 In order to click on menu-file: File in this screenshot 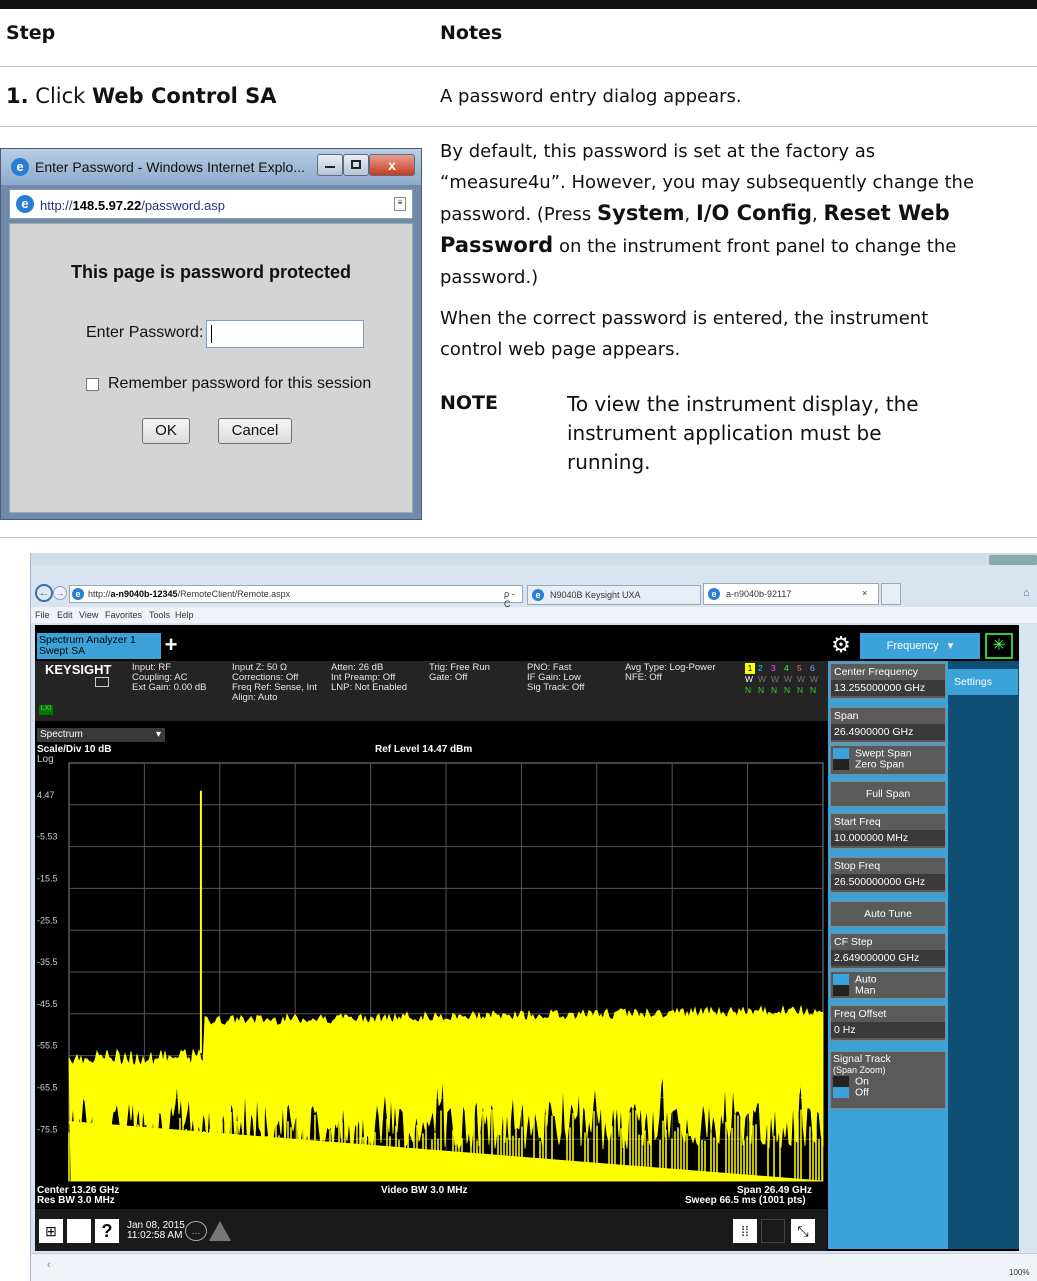, I will do `click(42, 615)`.